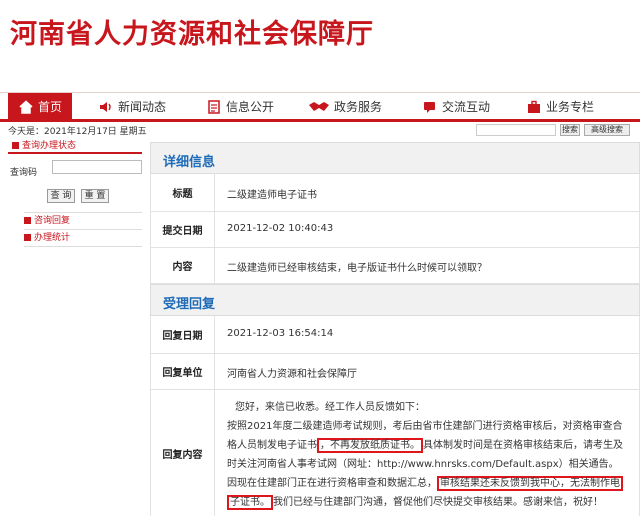 Image resolution: width=640 pixels, height=516 pixels. I want to click on detail-row-content: 内容 二级建造师已经审核结束，电子版证书什么时候可以领取？, so click(395, 266).